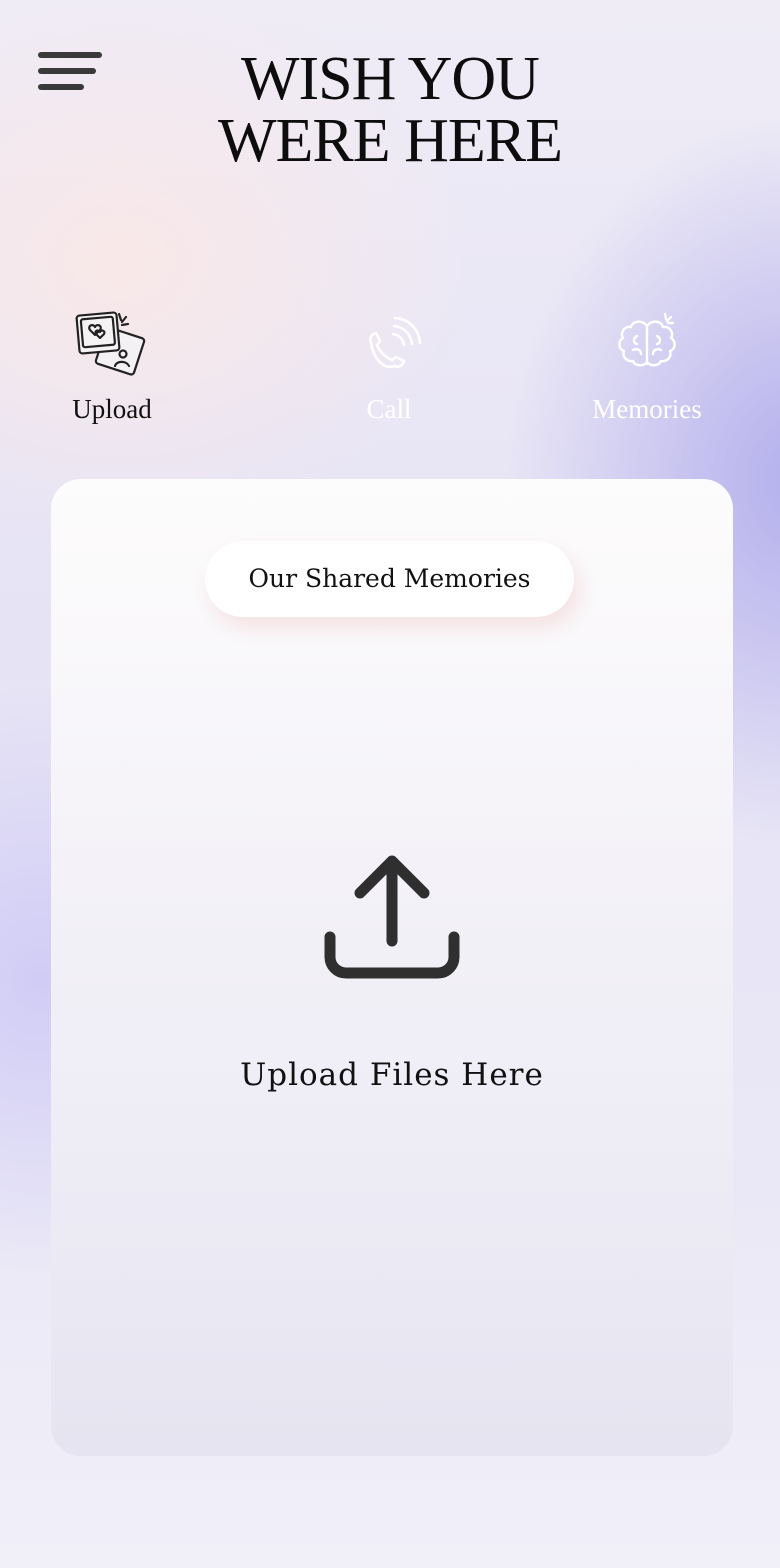  What do you see at coordinates (395, 342) in the screenshot?
I see `phone-call-icon` at bounding box center [395, 342].